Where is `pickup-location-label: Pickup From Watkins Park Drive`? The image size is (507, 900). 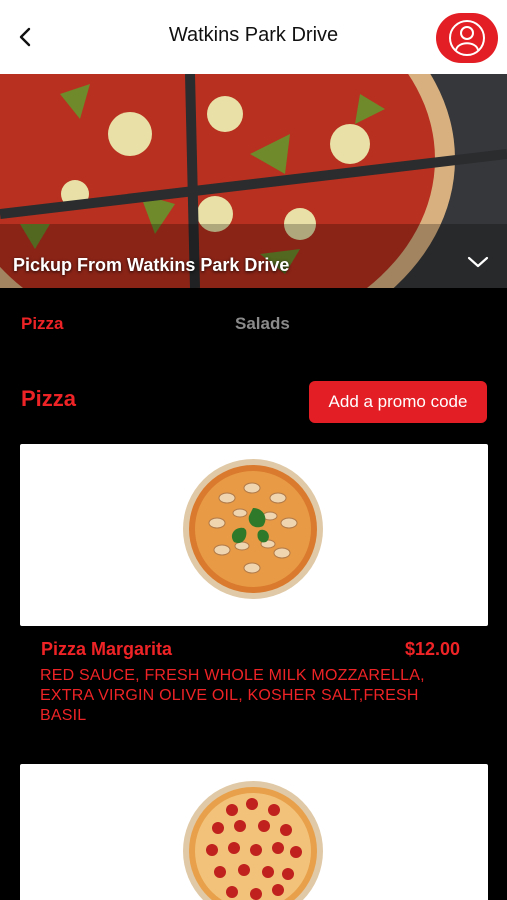
pickup-location-label: Pickup From Watkins Park Drive is located at coordinates (151, 265).